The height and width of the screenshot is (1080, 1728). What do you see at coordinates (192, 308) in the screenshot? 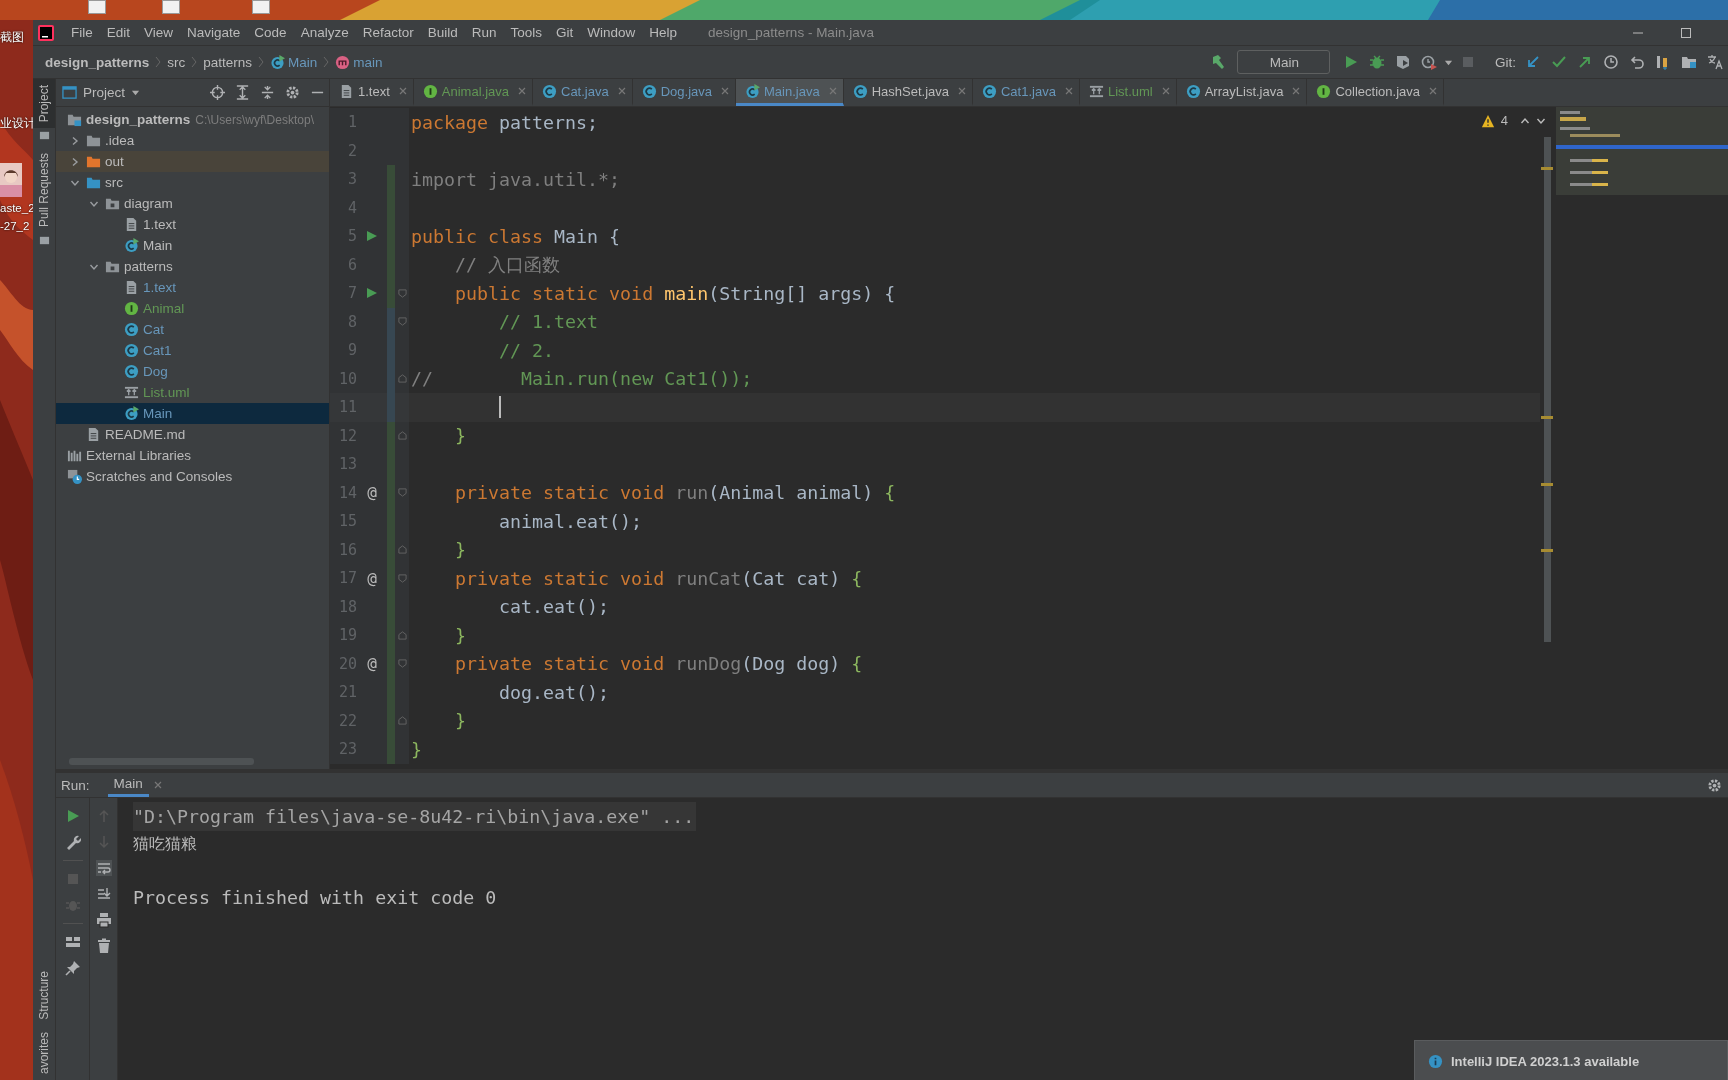
I see `tree-item: Animal` at bounding box center [192, 308].